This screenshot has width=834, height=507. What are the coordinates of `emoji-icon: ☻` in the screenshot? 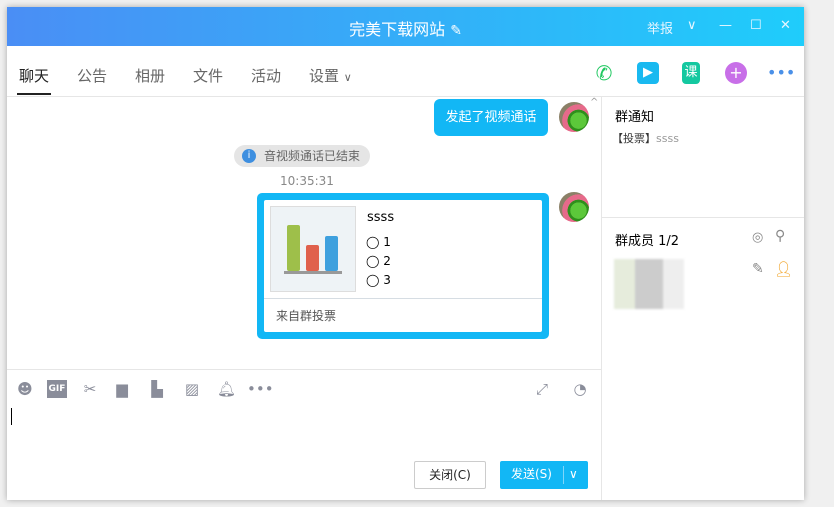 It's located at (25, 389).